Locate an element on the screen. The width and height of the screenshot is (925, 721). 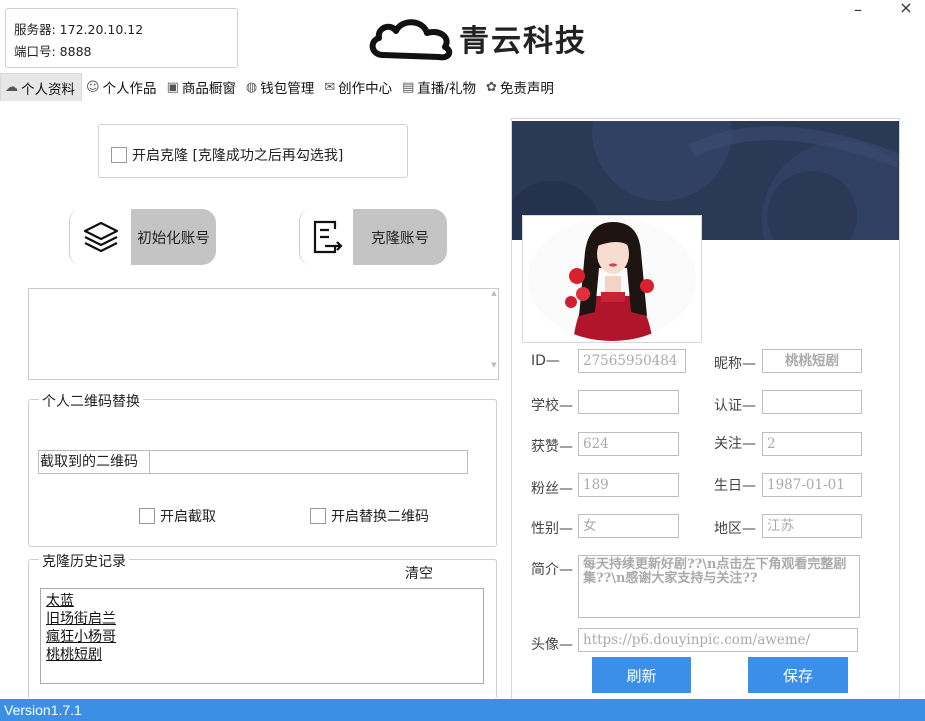
profile-nickname-label: 昵称— is located at coordinates (735, 364).